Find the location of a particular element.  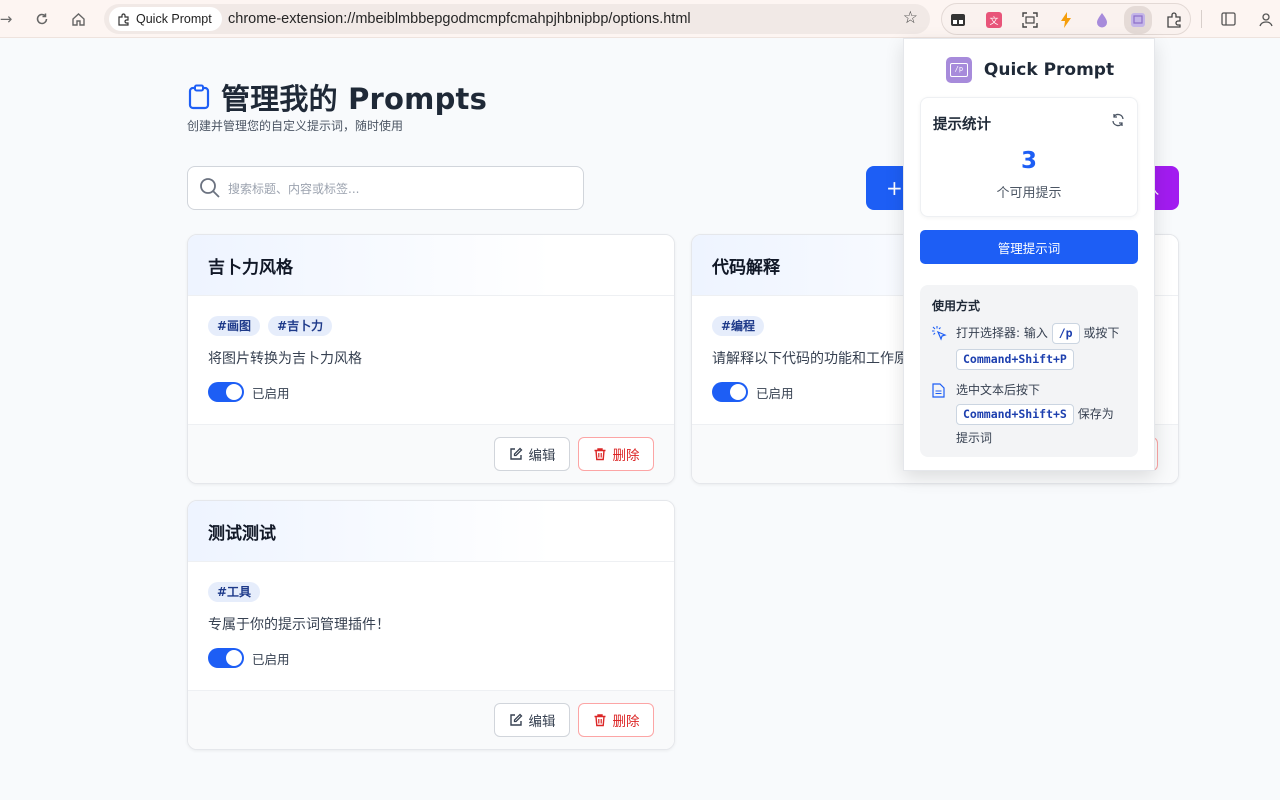

tag: #工具 is located at coordinates (234, 592).